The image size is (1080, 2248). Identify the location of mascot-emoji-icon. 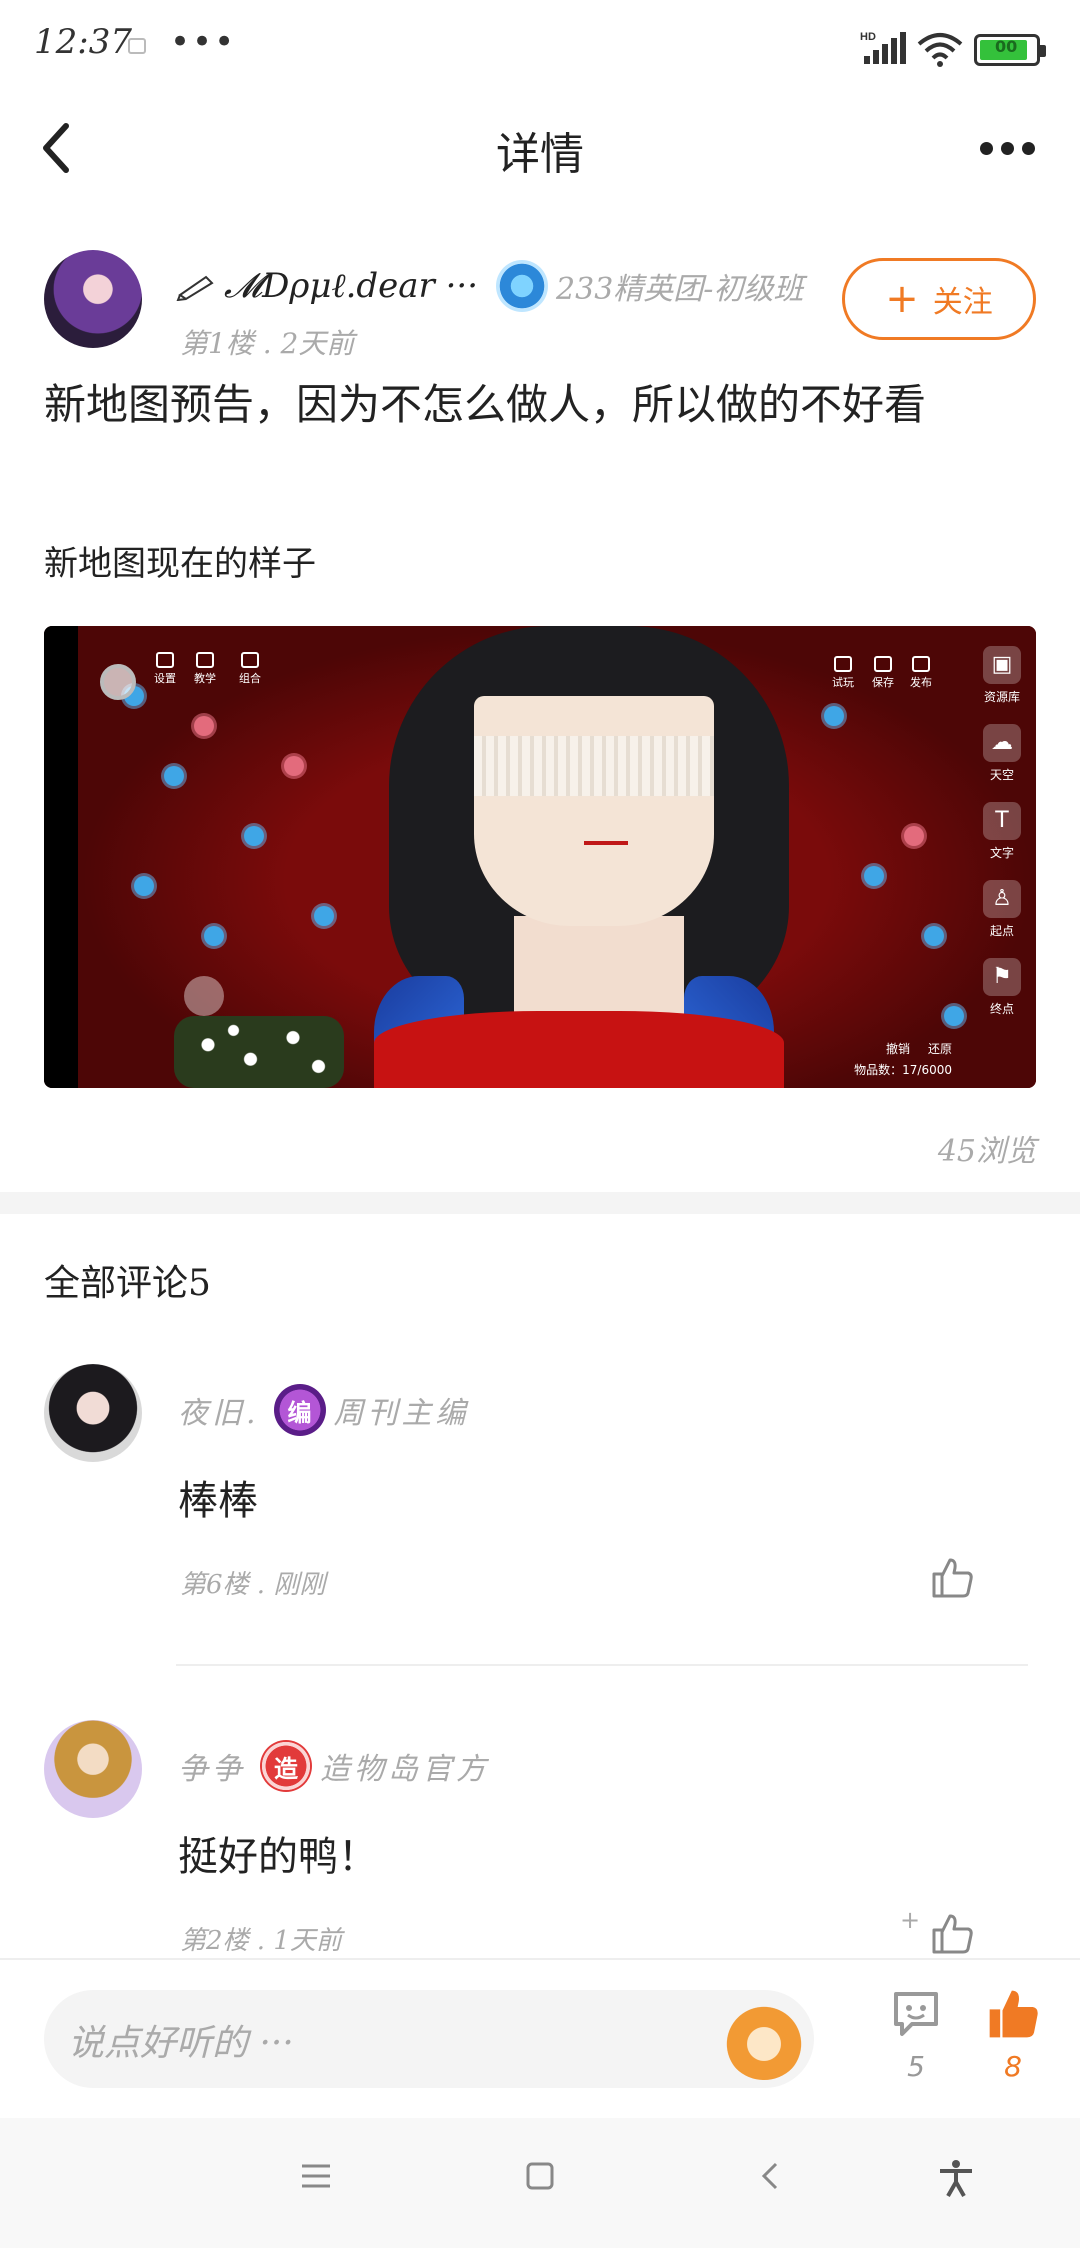
(764, 2040).